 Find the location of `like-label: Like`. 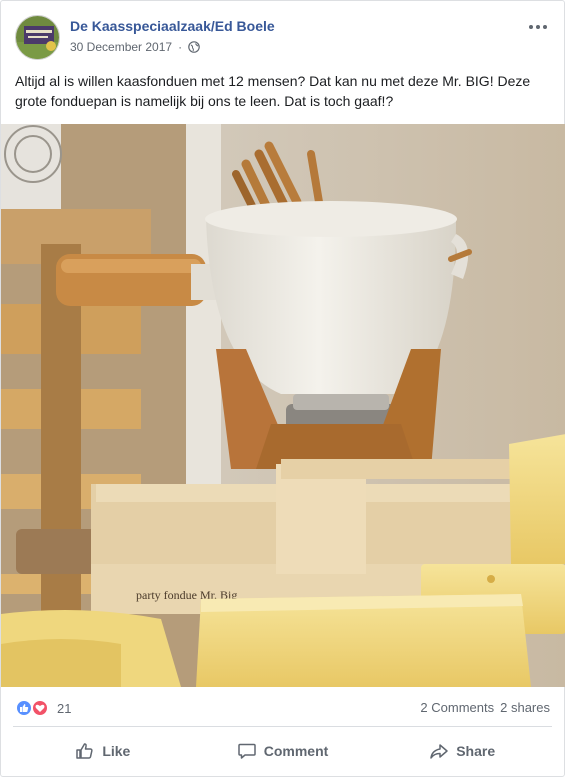

like-label: Like is located at coordinates (116, 751).